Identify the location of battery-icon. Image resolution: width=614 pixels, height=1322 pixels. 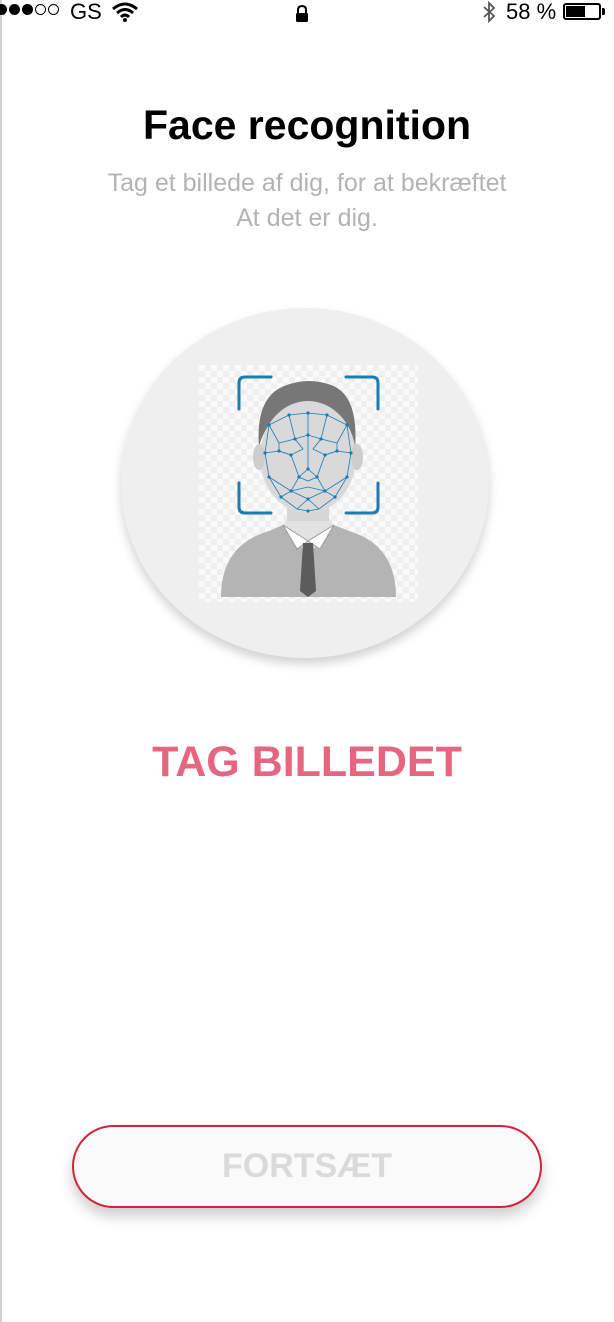
(582, 11).